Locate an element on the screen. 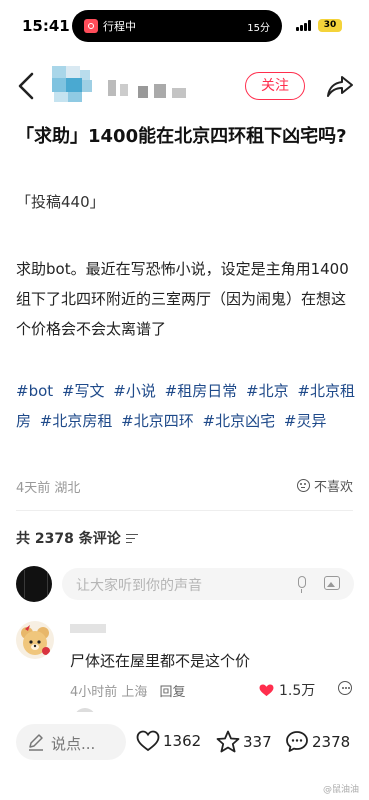 This screenshot has width=369, height=800. commenter-name is located at coordinates (88, 628).